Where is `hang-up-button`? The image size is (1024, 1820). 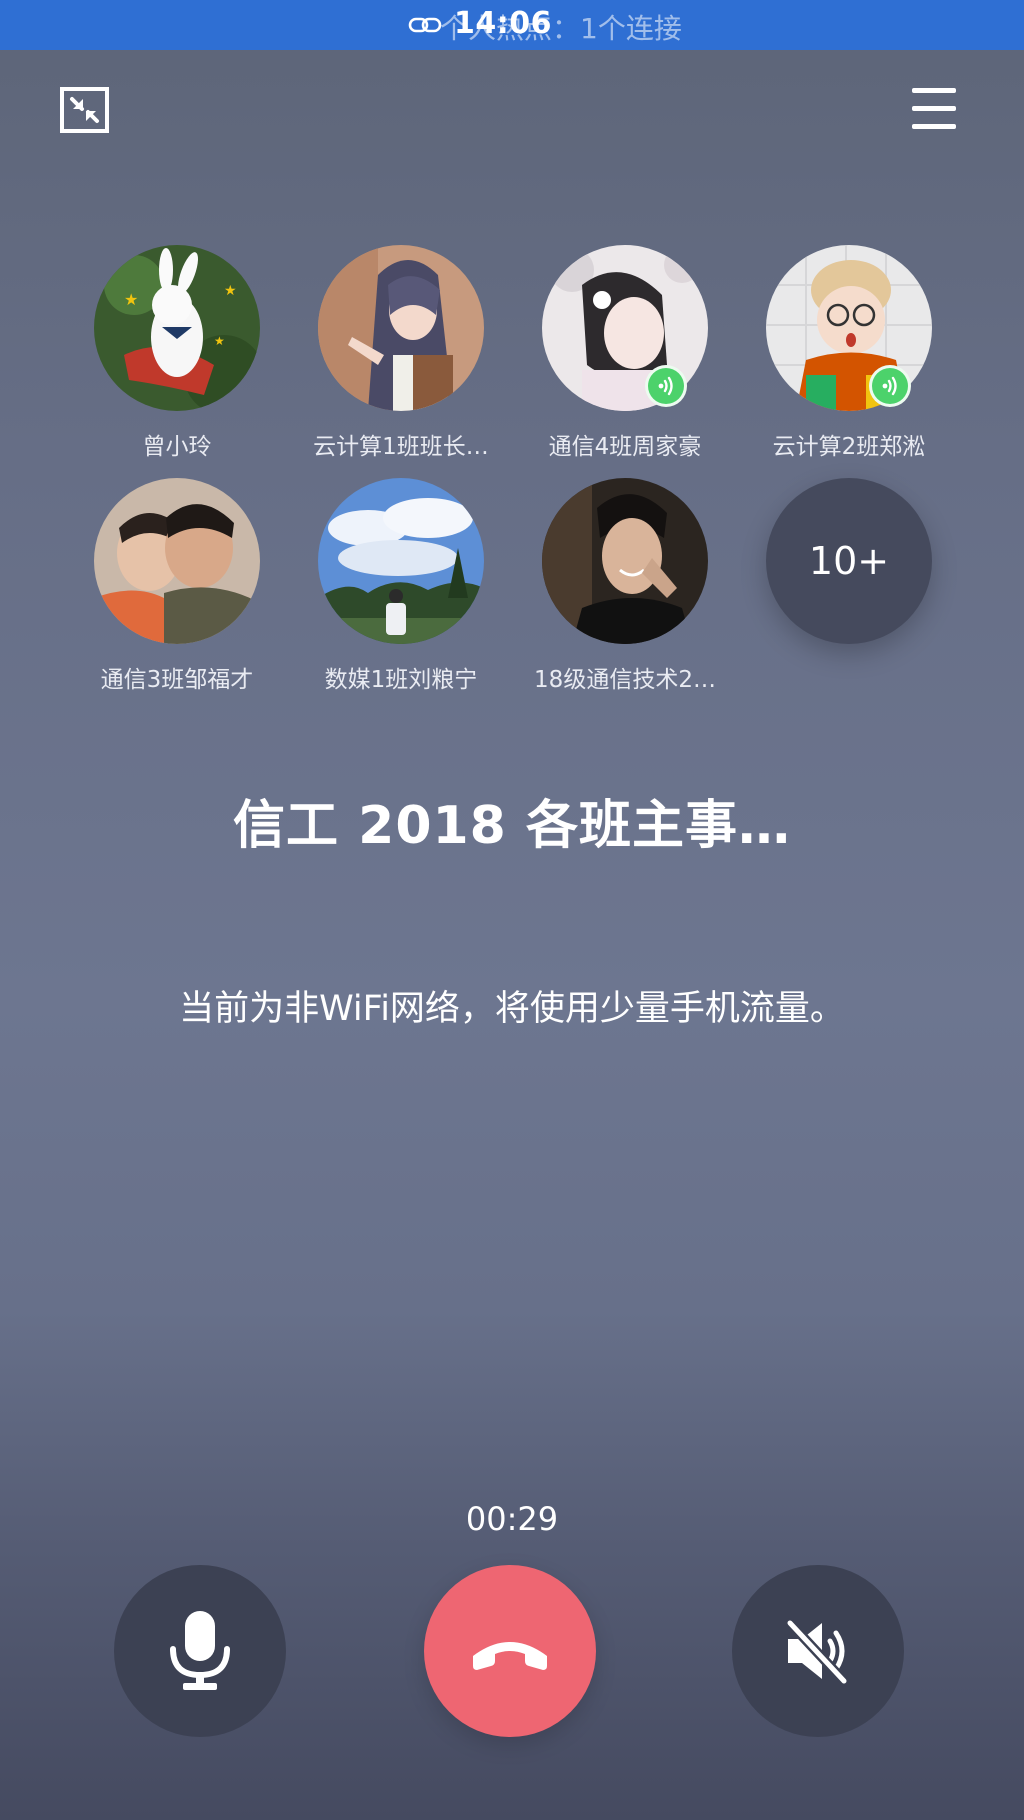
hang-up-button is located at coordinates (510, 1651).